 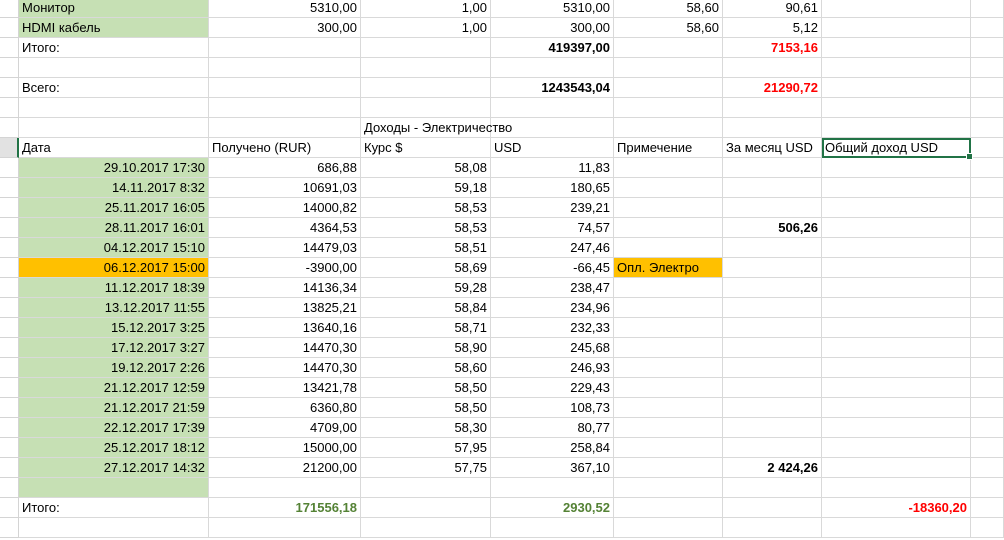 What do you see at coordinates (896, 168) in the screenshot?
I see `cell-g63` at bounding box center [896, 168].